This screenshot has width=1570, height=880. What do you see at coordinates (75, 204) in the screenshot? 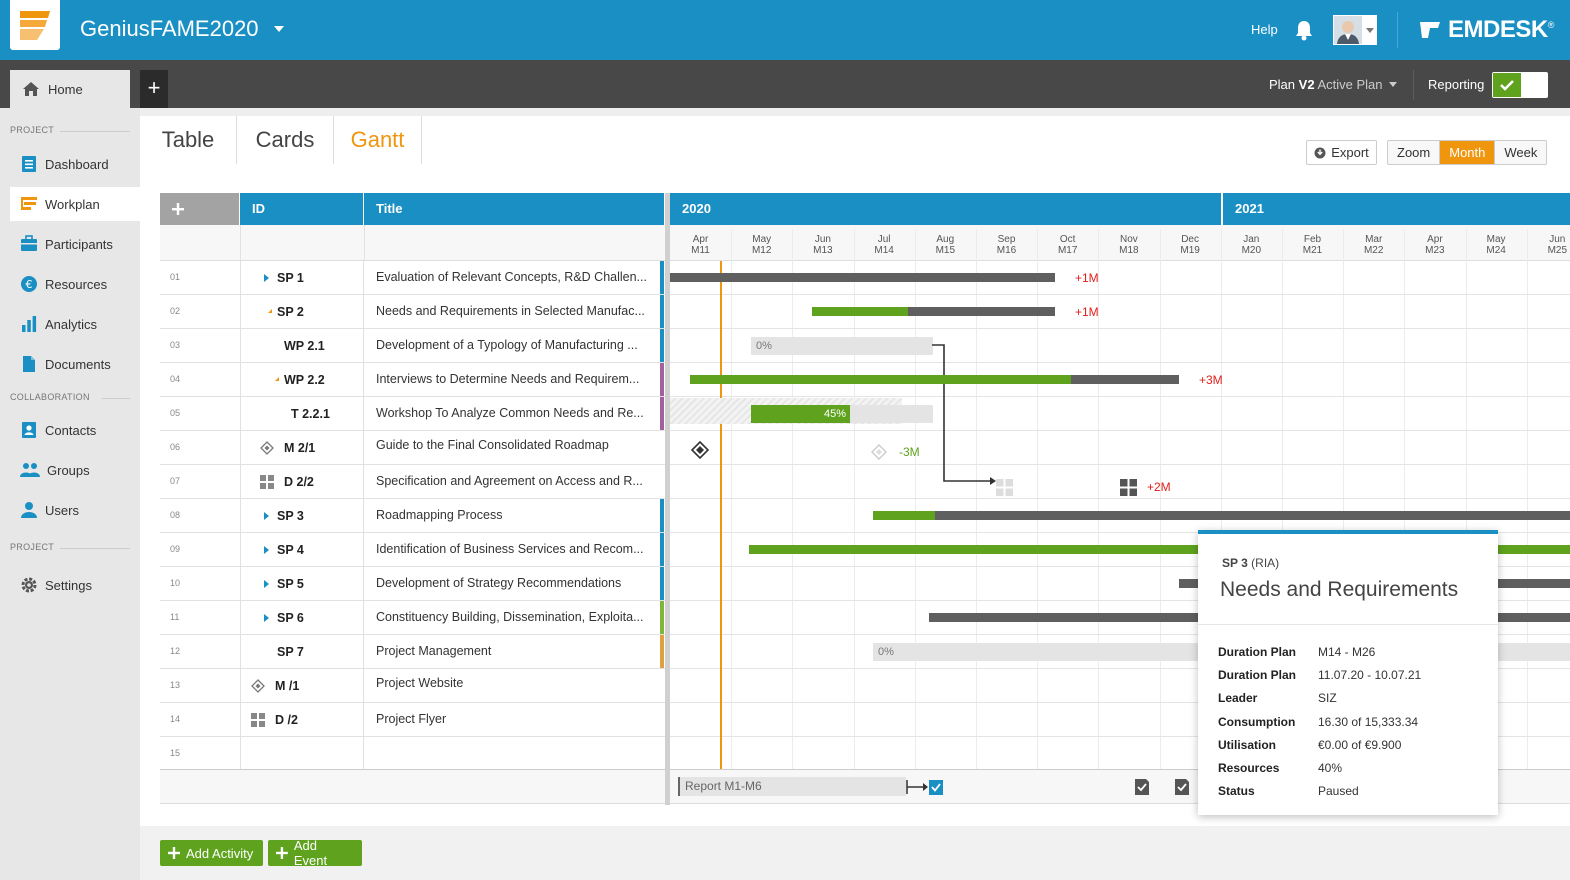
I see `sidebar-item-workplan: Workplan` at bounding box center [75, 204].